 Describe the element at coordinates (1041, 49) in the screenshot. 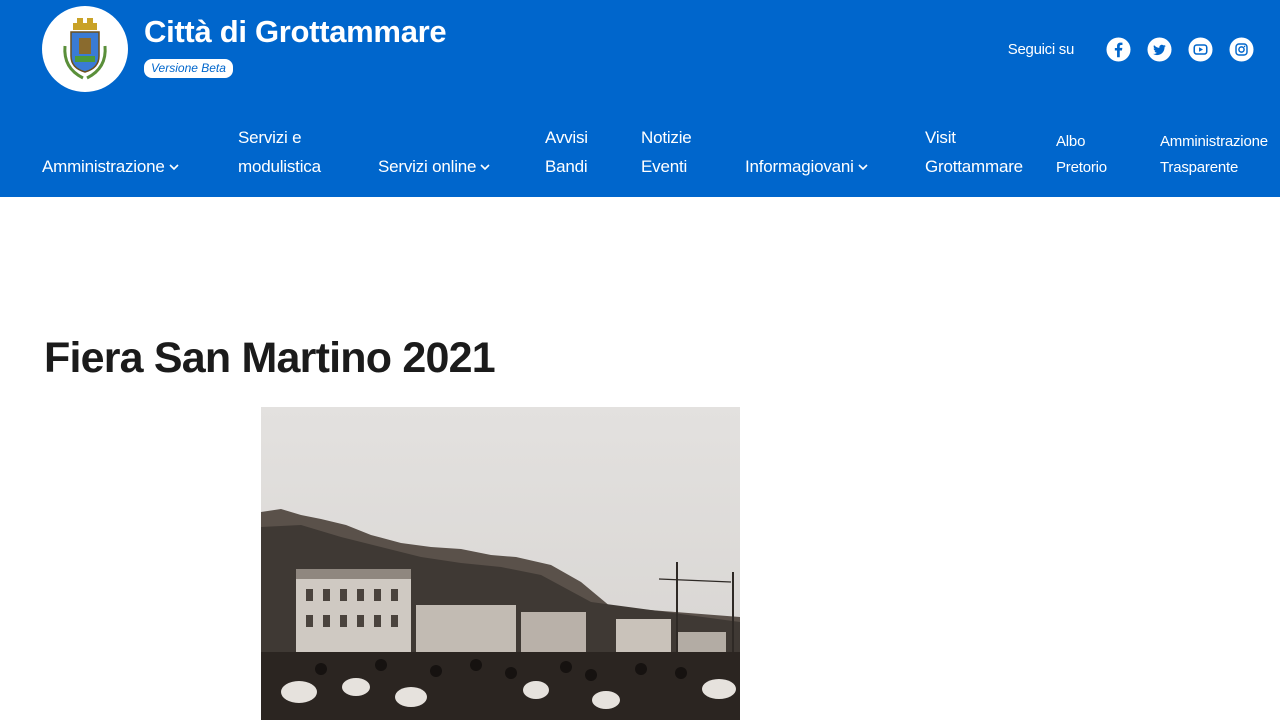

I see `social-label: Seguici su` at that location.